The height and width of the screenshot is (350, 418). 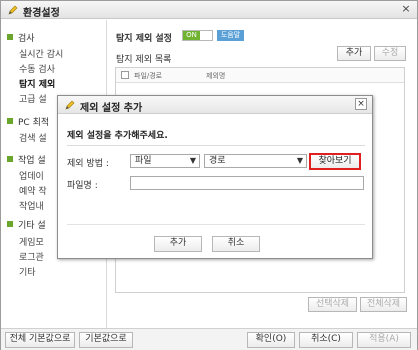 I want to click on dialog-titlebar: 제외 설정 추가 ×, so click(x=215, y=105).